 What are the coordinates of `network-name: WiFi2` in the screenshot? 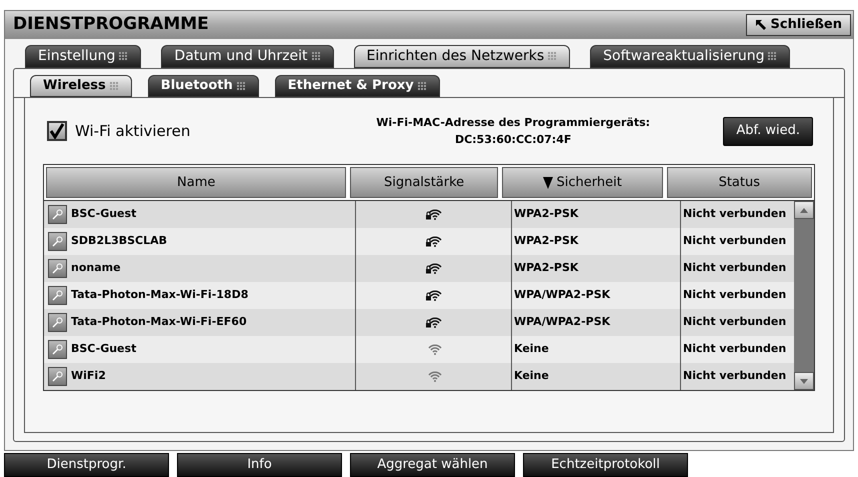 It's located at (88, 376).